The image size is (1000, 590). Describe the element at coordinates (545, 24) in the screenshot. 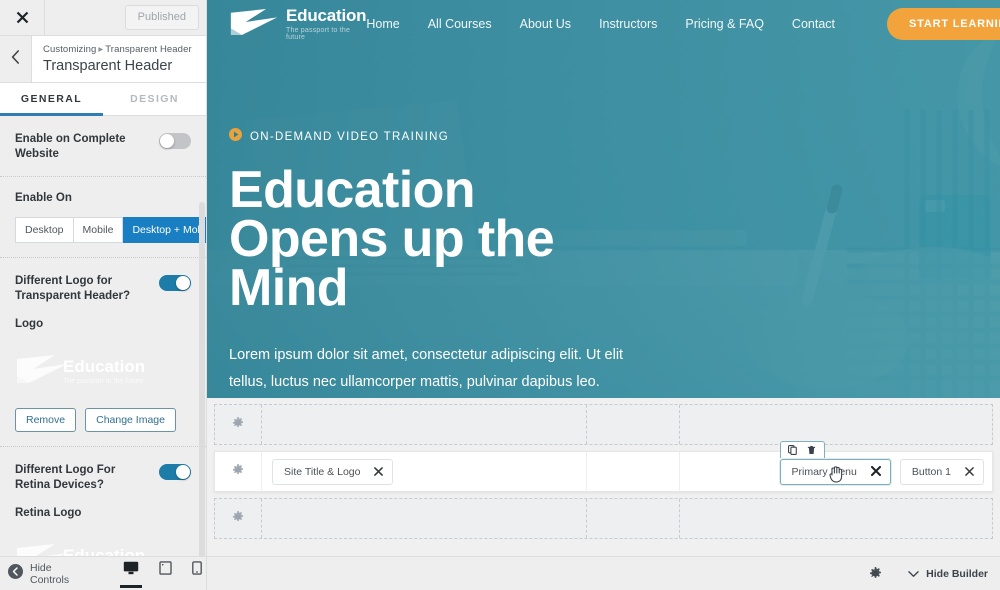

I see `nav-link-about-us: About Us` at that location.